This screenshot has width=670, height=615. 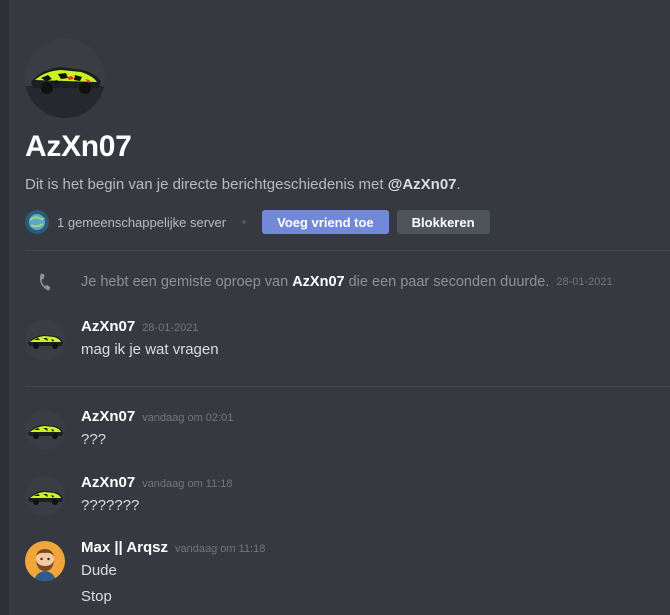 I want to click on dm-intro-suffix: ., so click(x=458, y=184).